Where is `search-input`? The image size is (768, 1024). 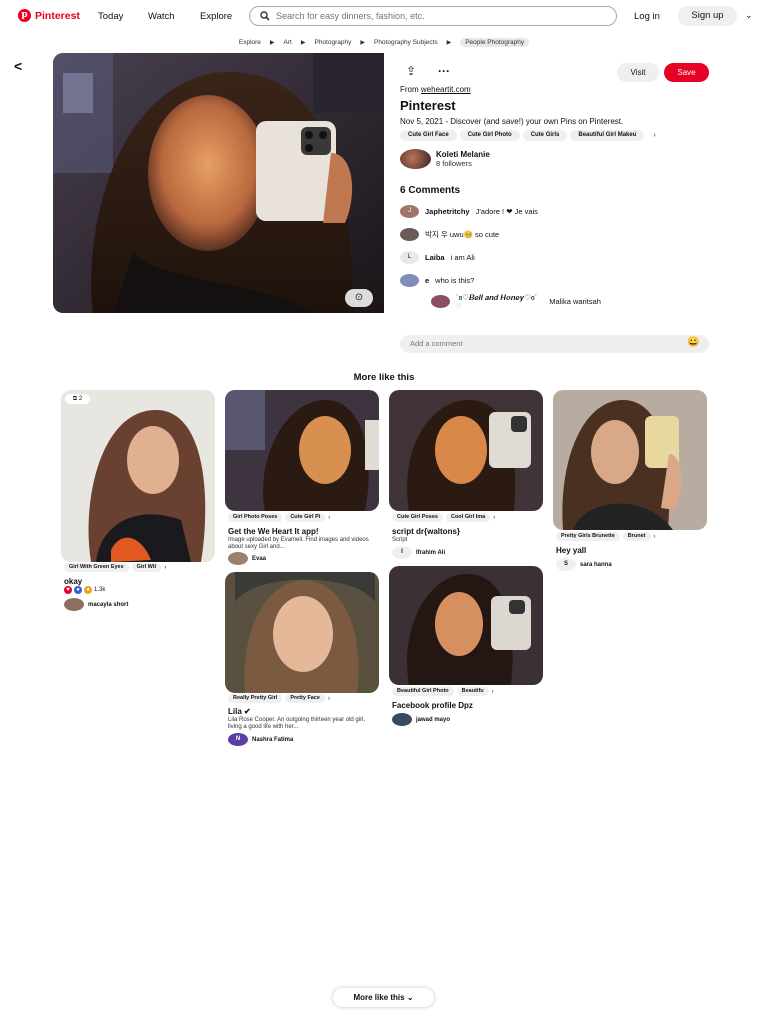
search-input is located at coordinates (436, 16).